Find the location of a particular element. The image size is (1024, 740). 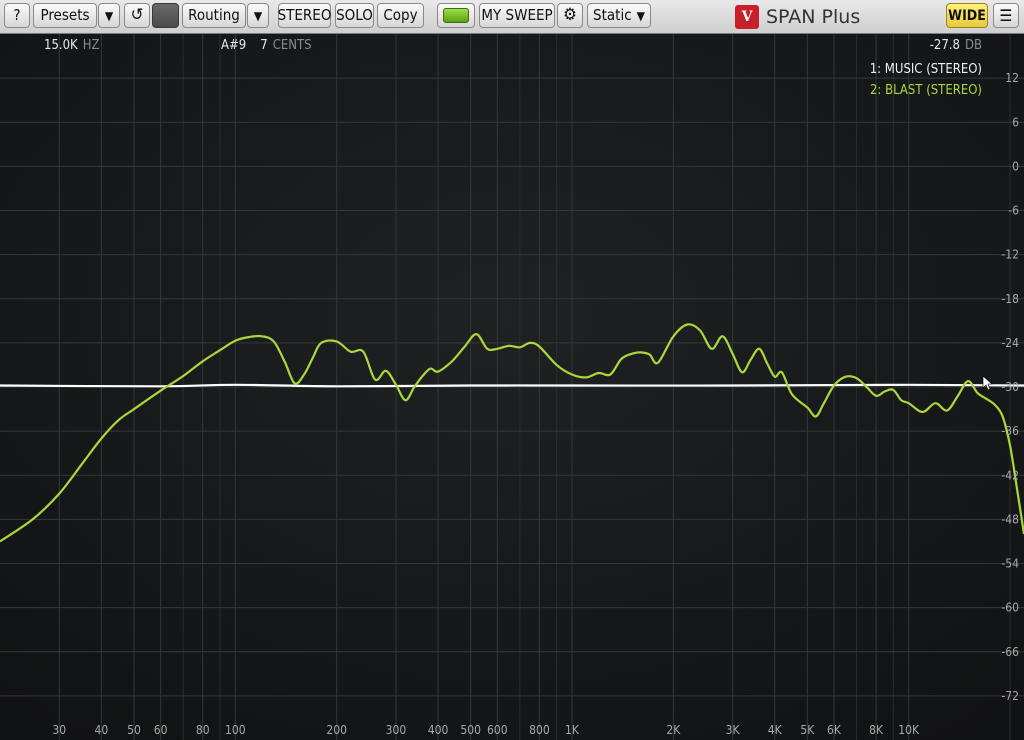

level-value: -27.8 is located at coordinates (944, 45).